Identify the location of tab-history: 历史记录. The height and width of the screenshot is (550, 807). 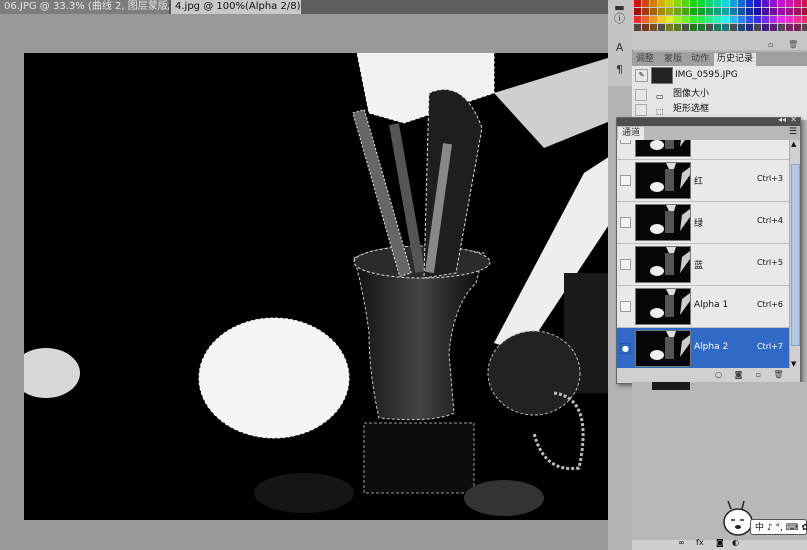
(735, 59).